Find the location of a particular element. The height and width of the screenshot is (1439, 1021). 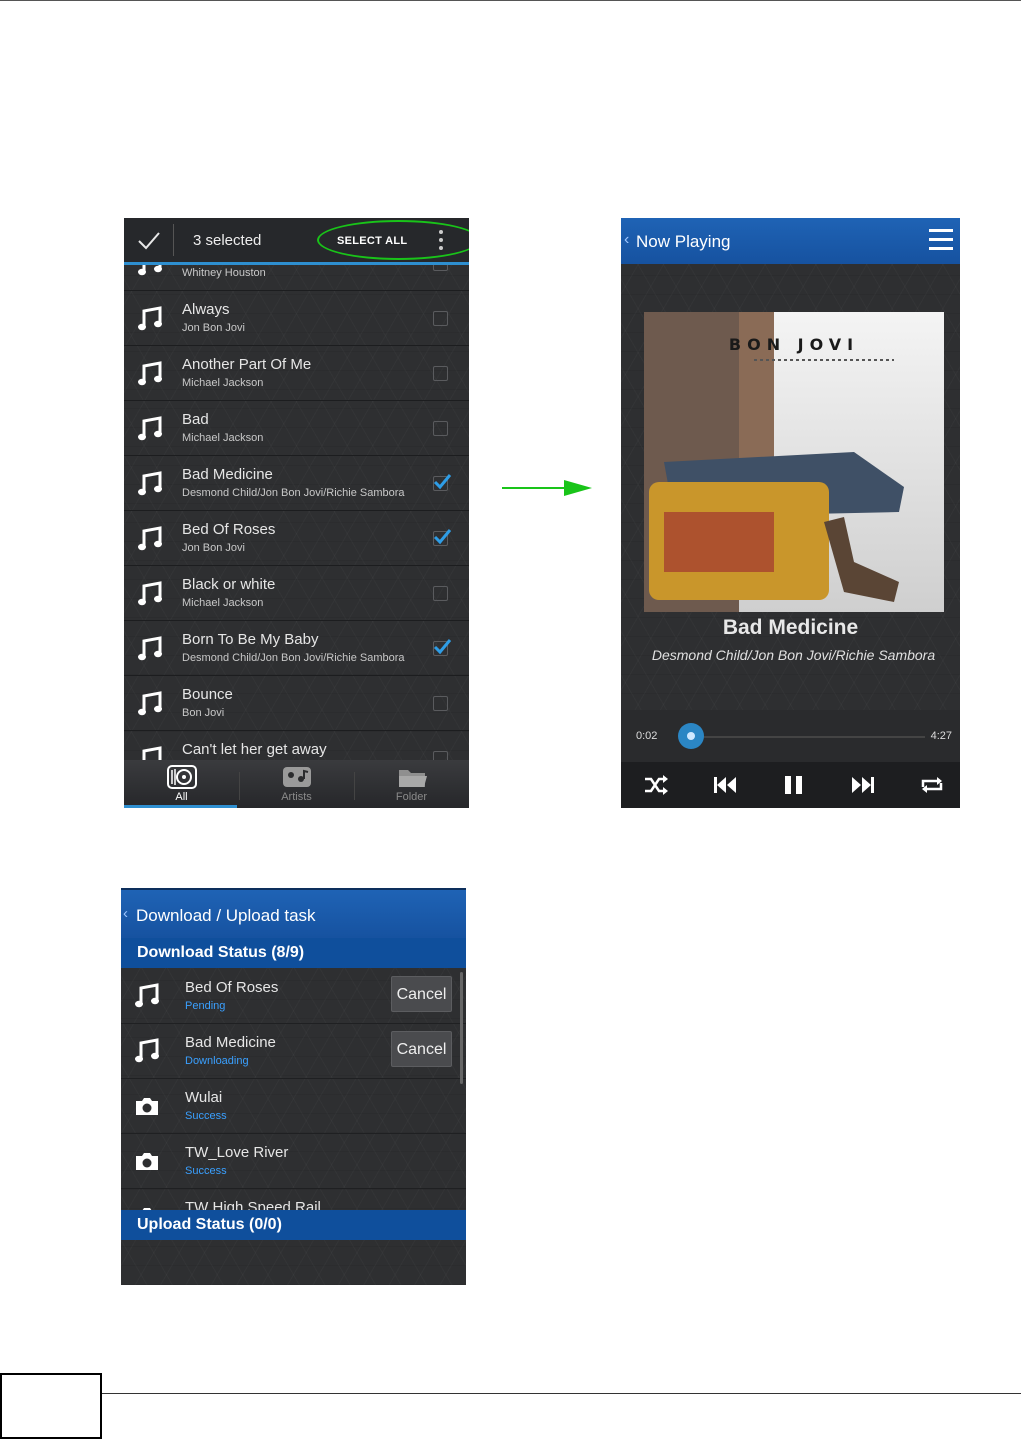

playback-controls is located at coordinates (790, 785).